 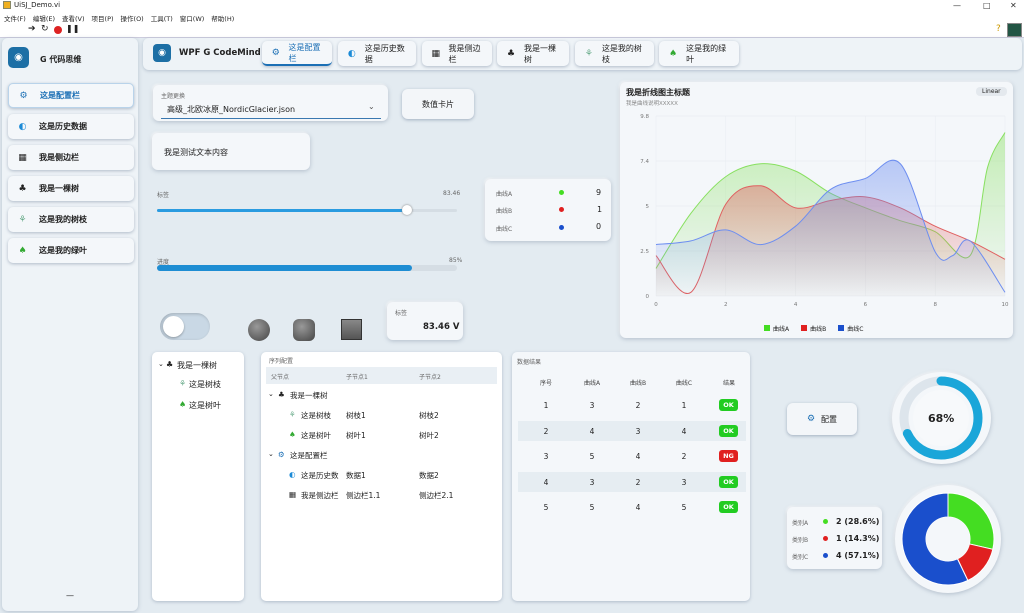 I want to click on menu-tools: 工具(T), so click(x=162, y=18).